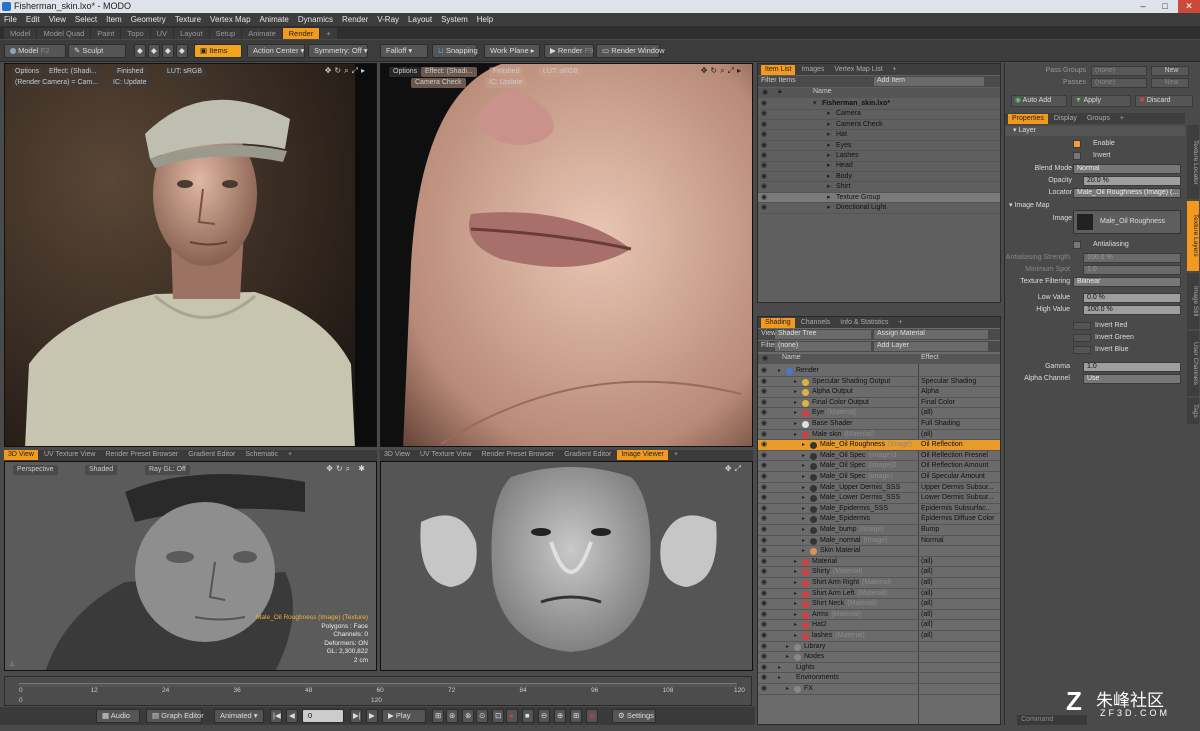  What do you see at coordinates (1143, 6) in the screenshot?
I see `minimize-button: –` at bounding box center [1143, 6].